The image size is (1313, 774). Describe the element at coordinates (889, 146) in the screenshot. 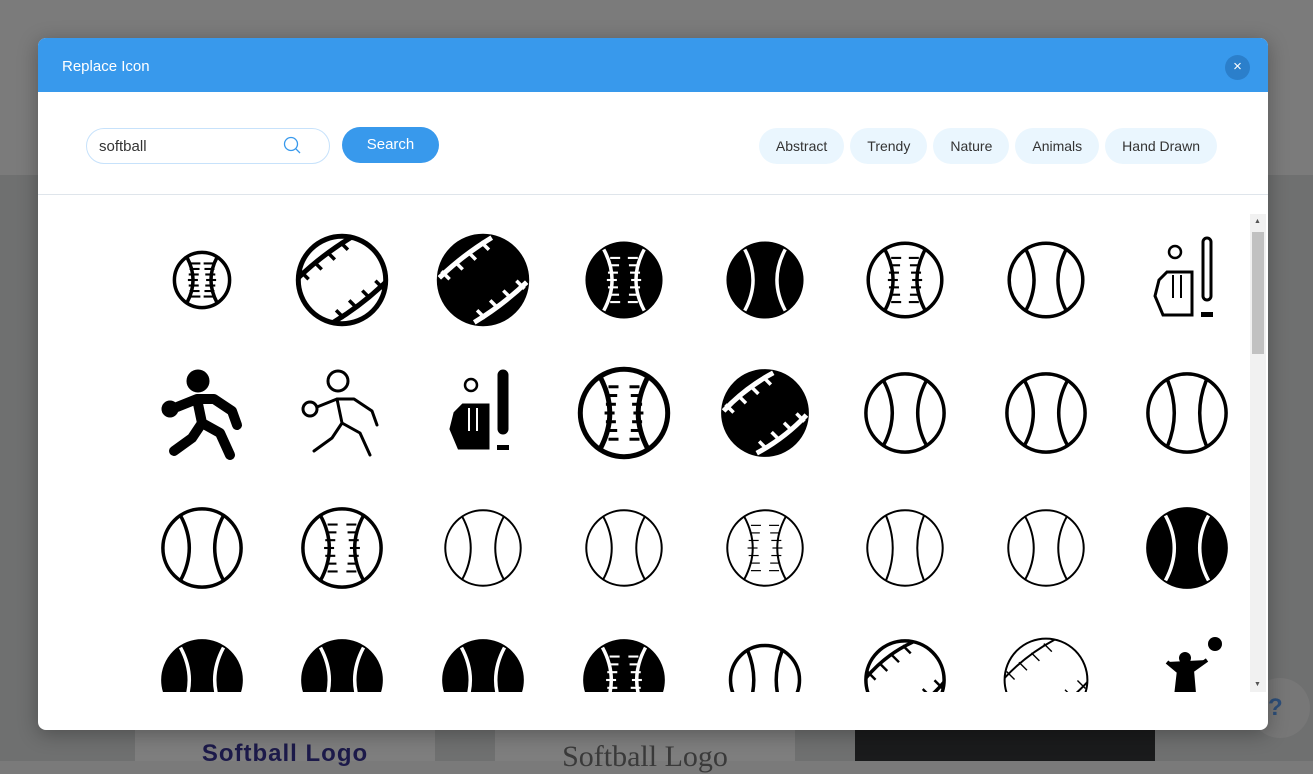

I see `tag-trendy: Trendy` at that location.